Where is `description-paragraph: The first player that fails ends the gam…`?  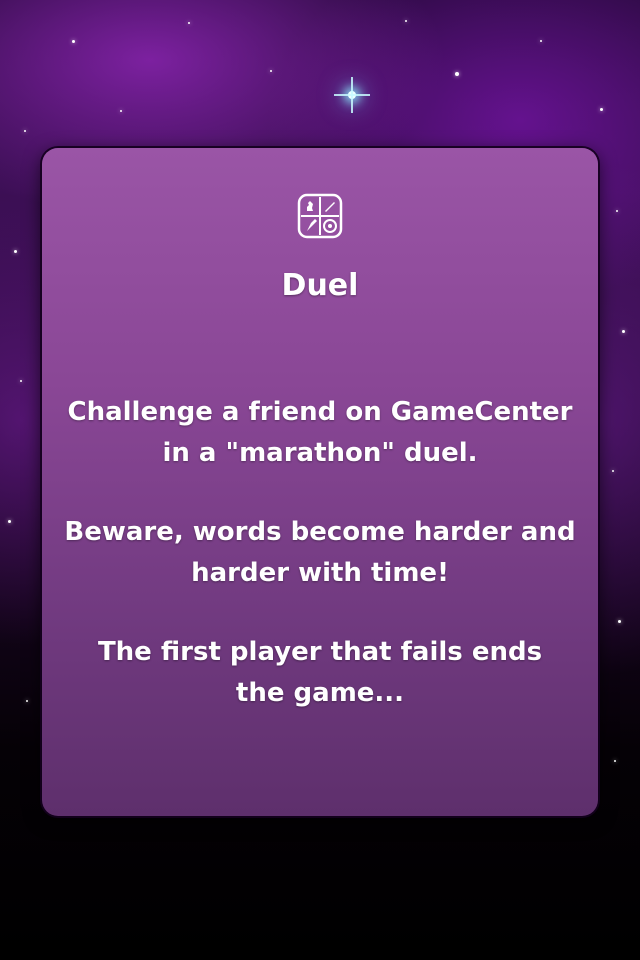
description-paragraph: The first player that fails ends the gam… is located at coordinates (320, 673).